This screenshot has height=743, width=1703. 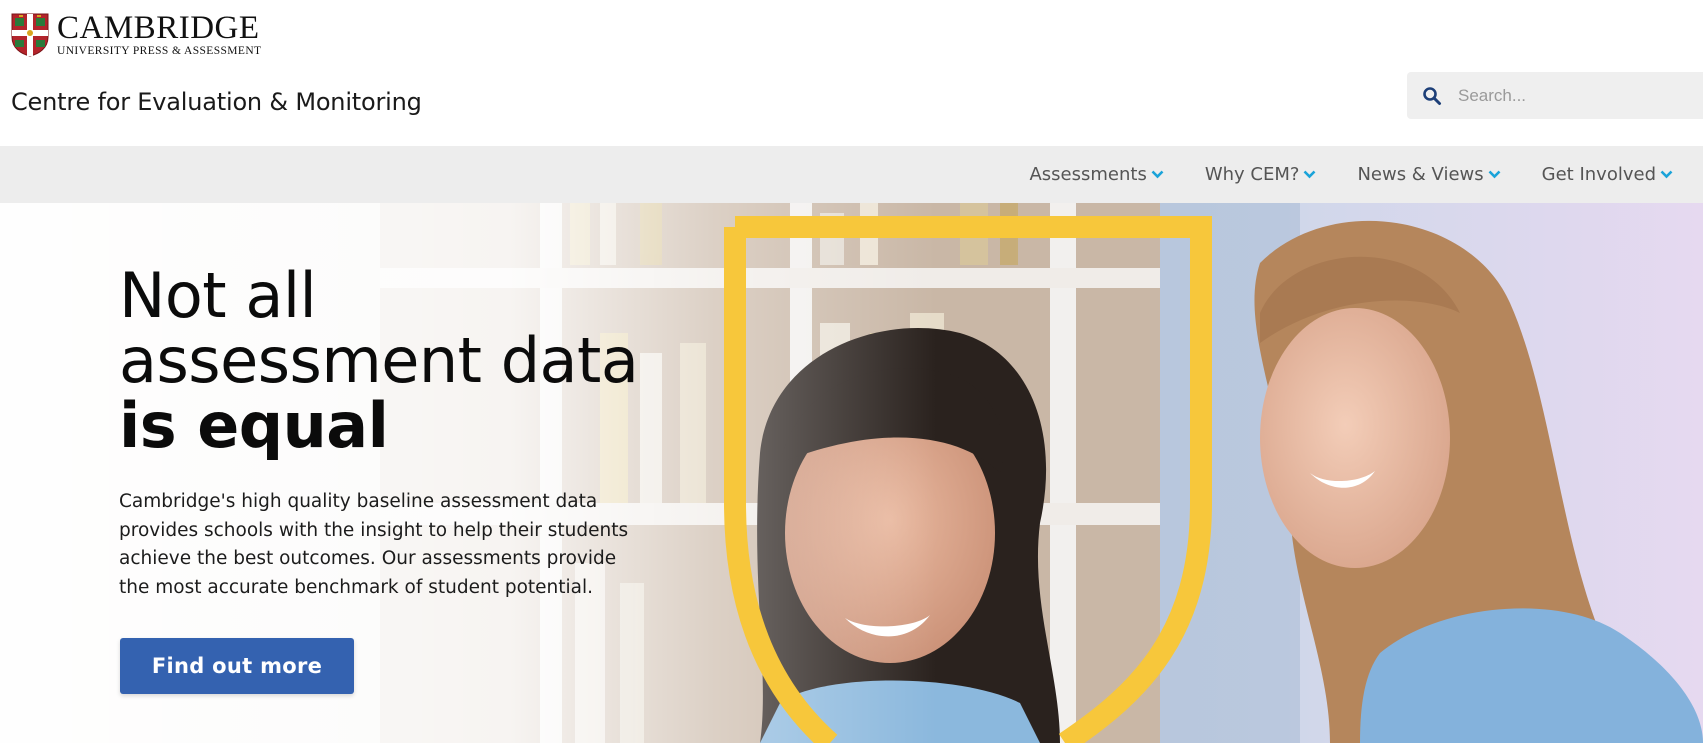 I want to click on nav-item-get-involved: Get Involved, so click(x=1607, y=174).